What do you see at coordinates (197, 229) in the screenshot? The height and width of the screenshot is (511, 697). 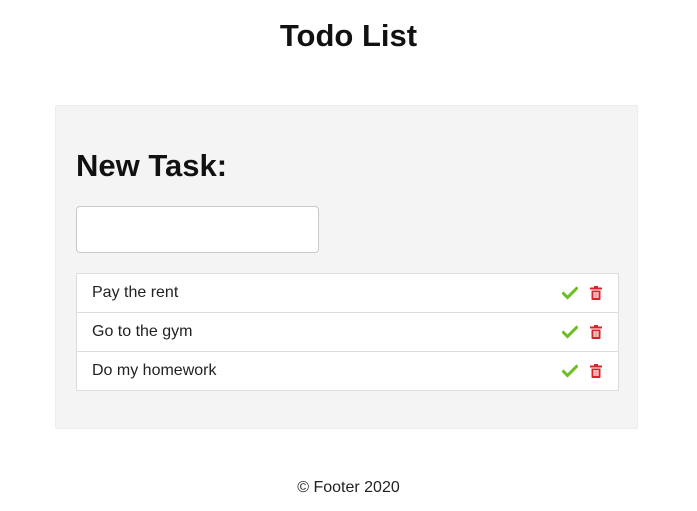 I see `new-task-input` at bounding box center [197, 229].